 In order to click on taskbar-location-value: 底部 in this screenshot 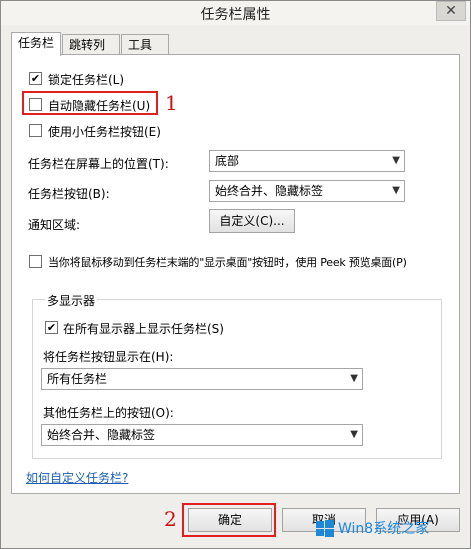, I will do `click(227, 161)`.